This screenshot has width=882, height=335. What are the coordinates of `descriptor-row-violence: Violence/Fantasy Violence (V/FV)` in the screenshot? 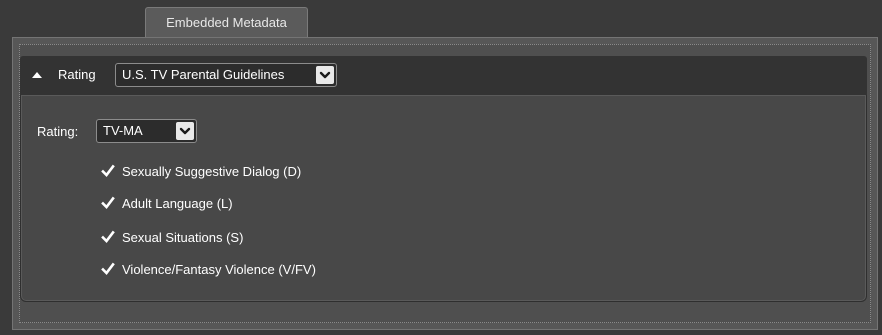 It's located at (208, 269).